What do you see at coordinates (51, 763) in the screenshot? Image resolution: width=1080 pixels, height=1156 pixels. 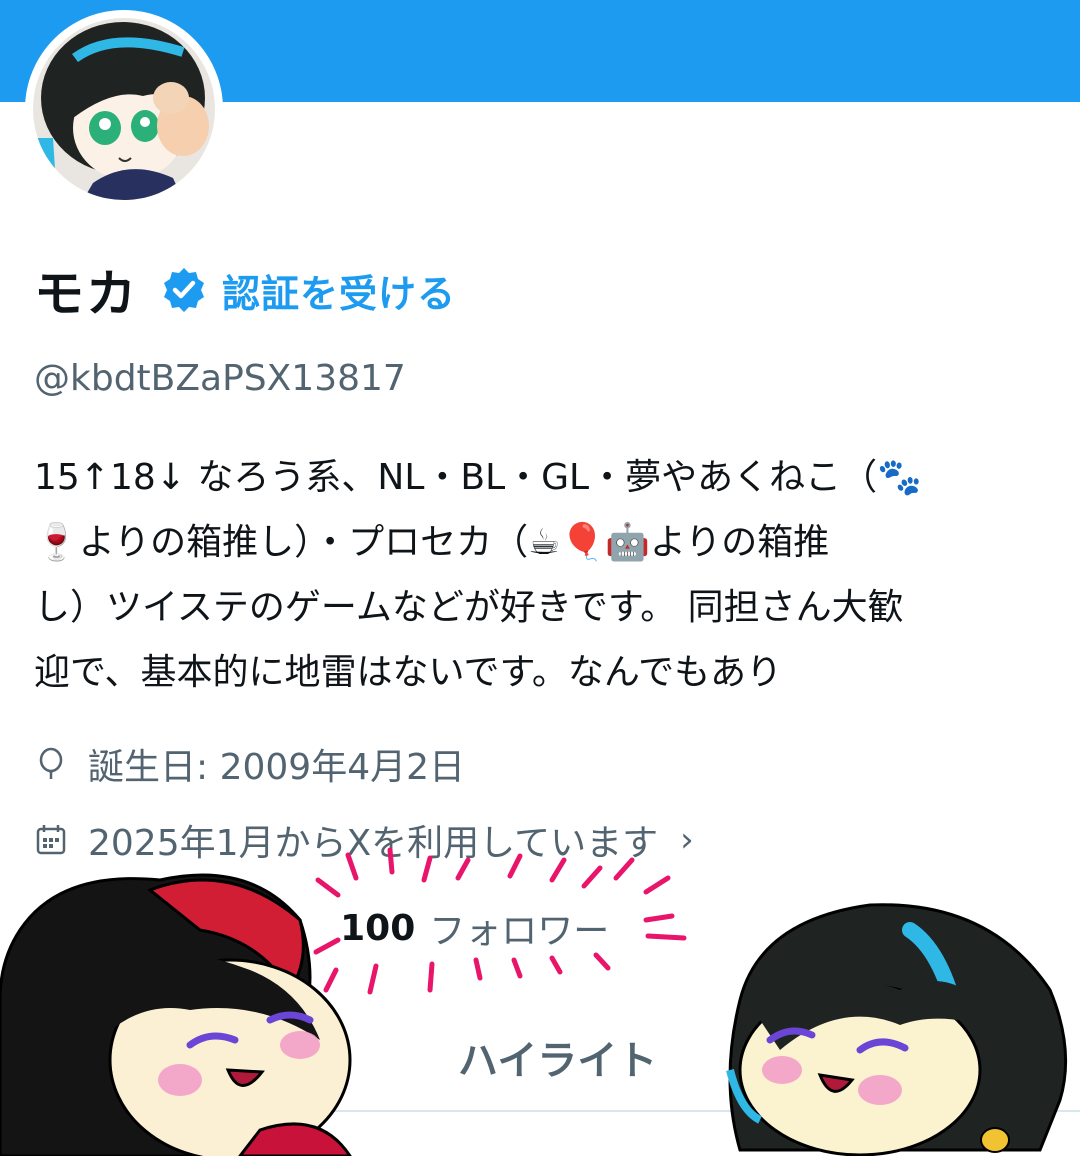 I see `balloon-icon` at bounding box center [51, 763].